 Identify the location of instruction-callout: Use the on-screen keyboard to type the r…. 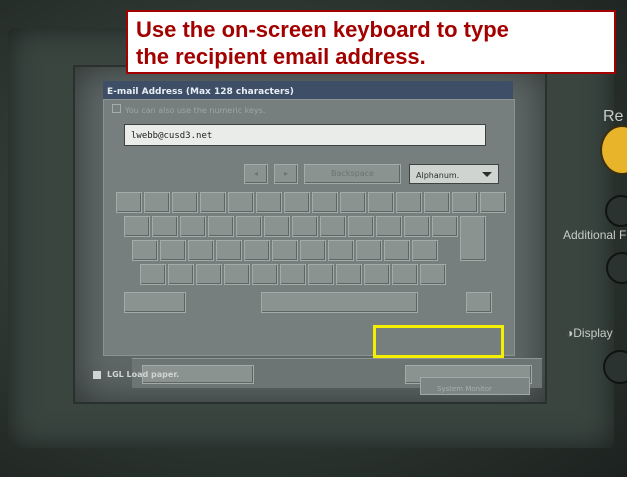
(371, 42).